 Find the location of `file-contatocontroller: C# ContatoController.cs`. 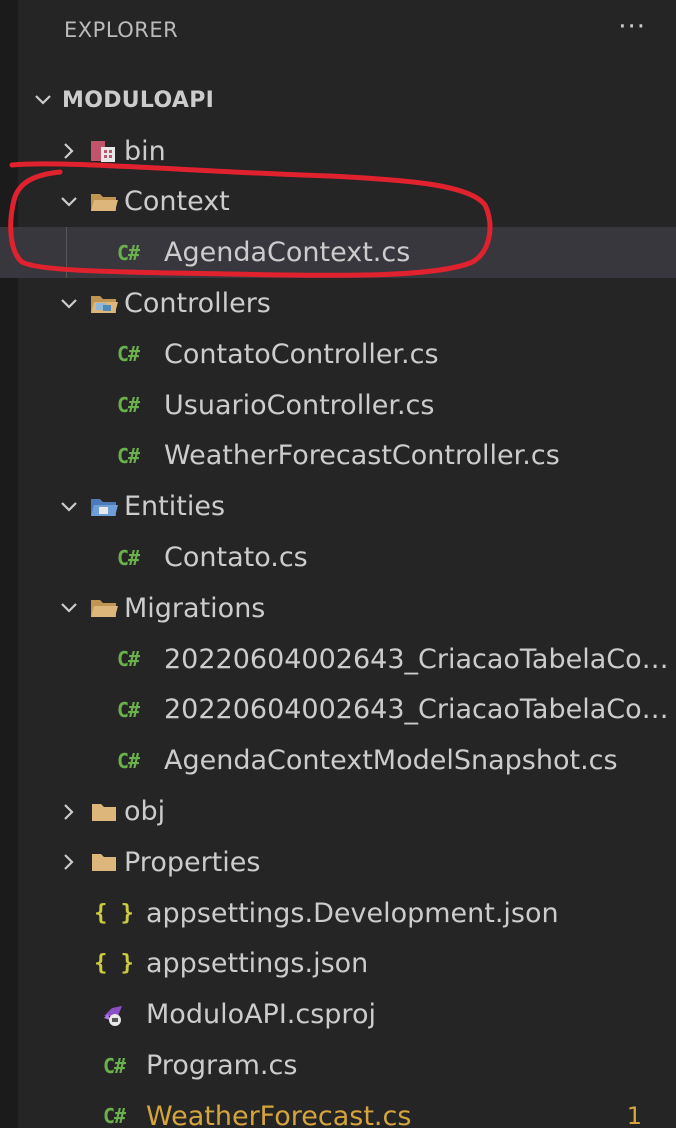

file-contatocontroller: C# ContatoController.cs is located at coordinates (338, 354).